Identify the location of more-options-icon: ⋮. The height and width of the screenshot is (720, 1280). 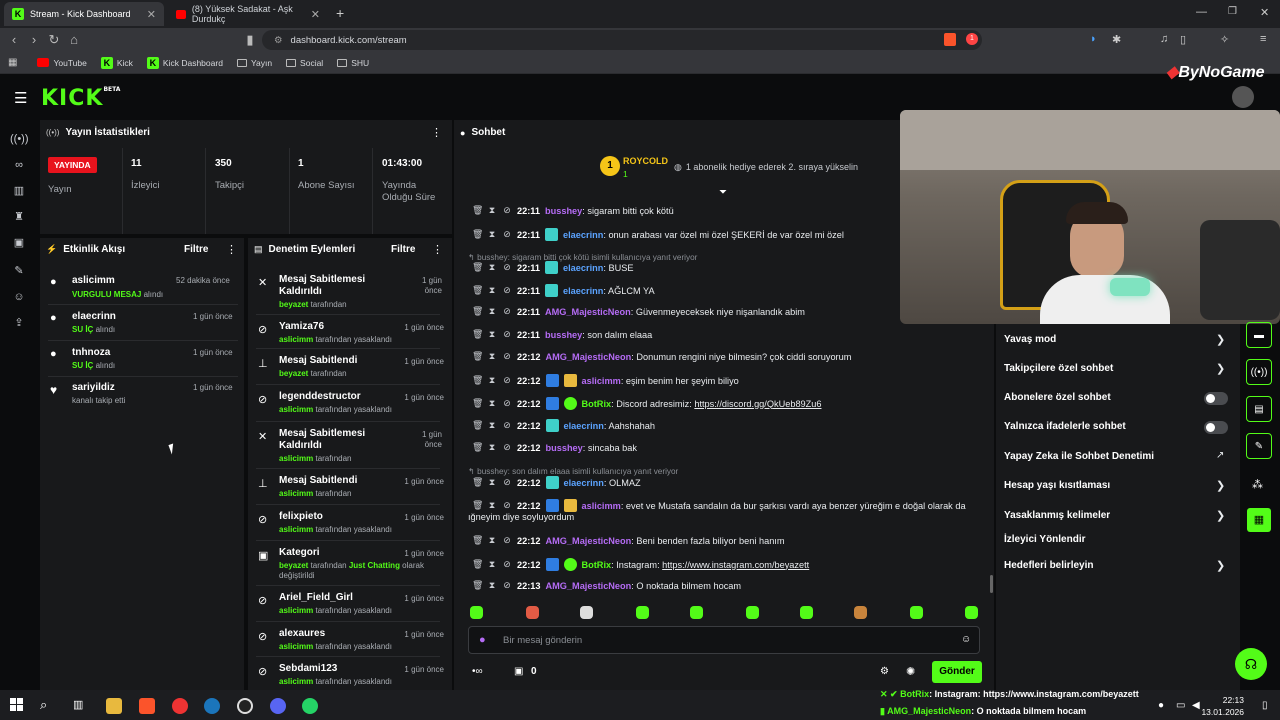
(437, 249).